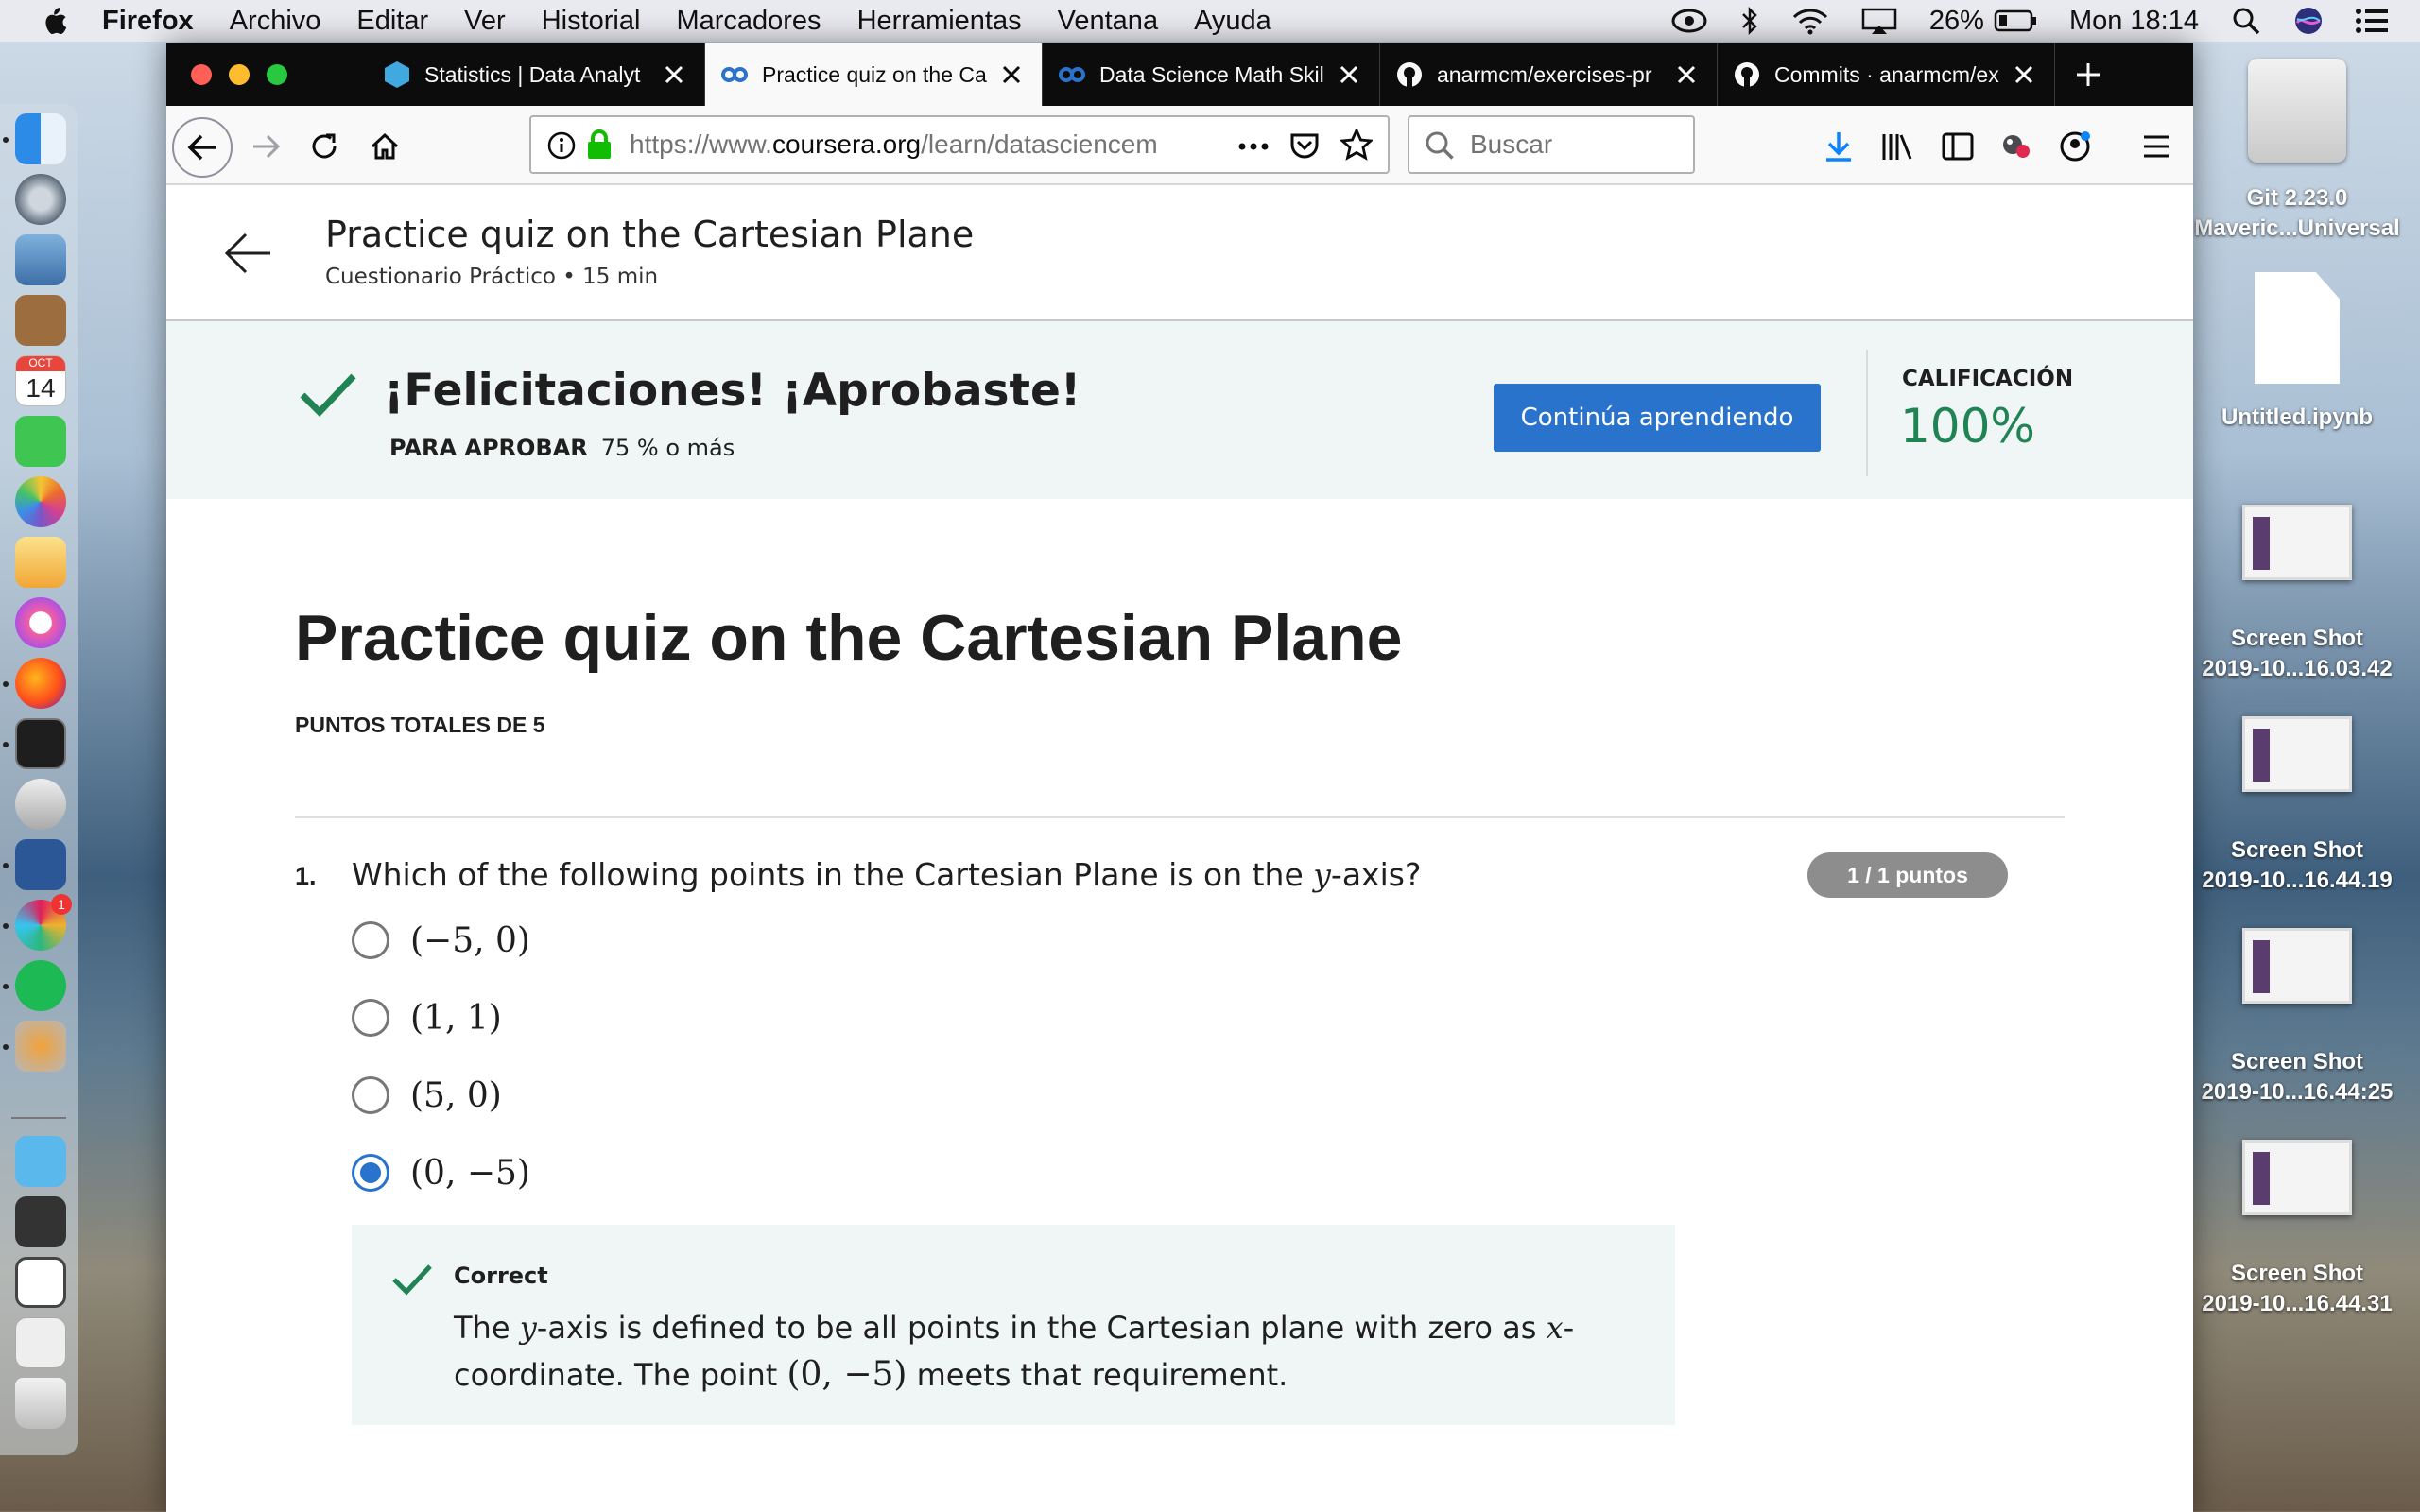 The width and height of the screenshot is (2420, 1512). I want to click on disk-utility-icon, so click(40, 804).